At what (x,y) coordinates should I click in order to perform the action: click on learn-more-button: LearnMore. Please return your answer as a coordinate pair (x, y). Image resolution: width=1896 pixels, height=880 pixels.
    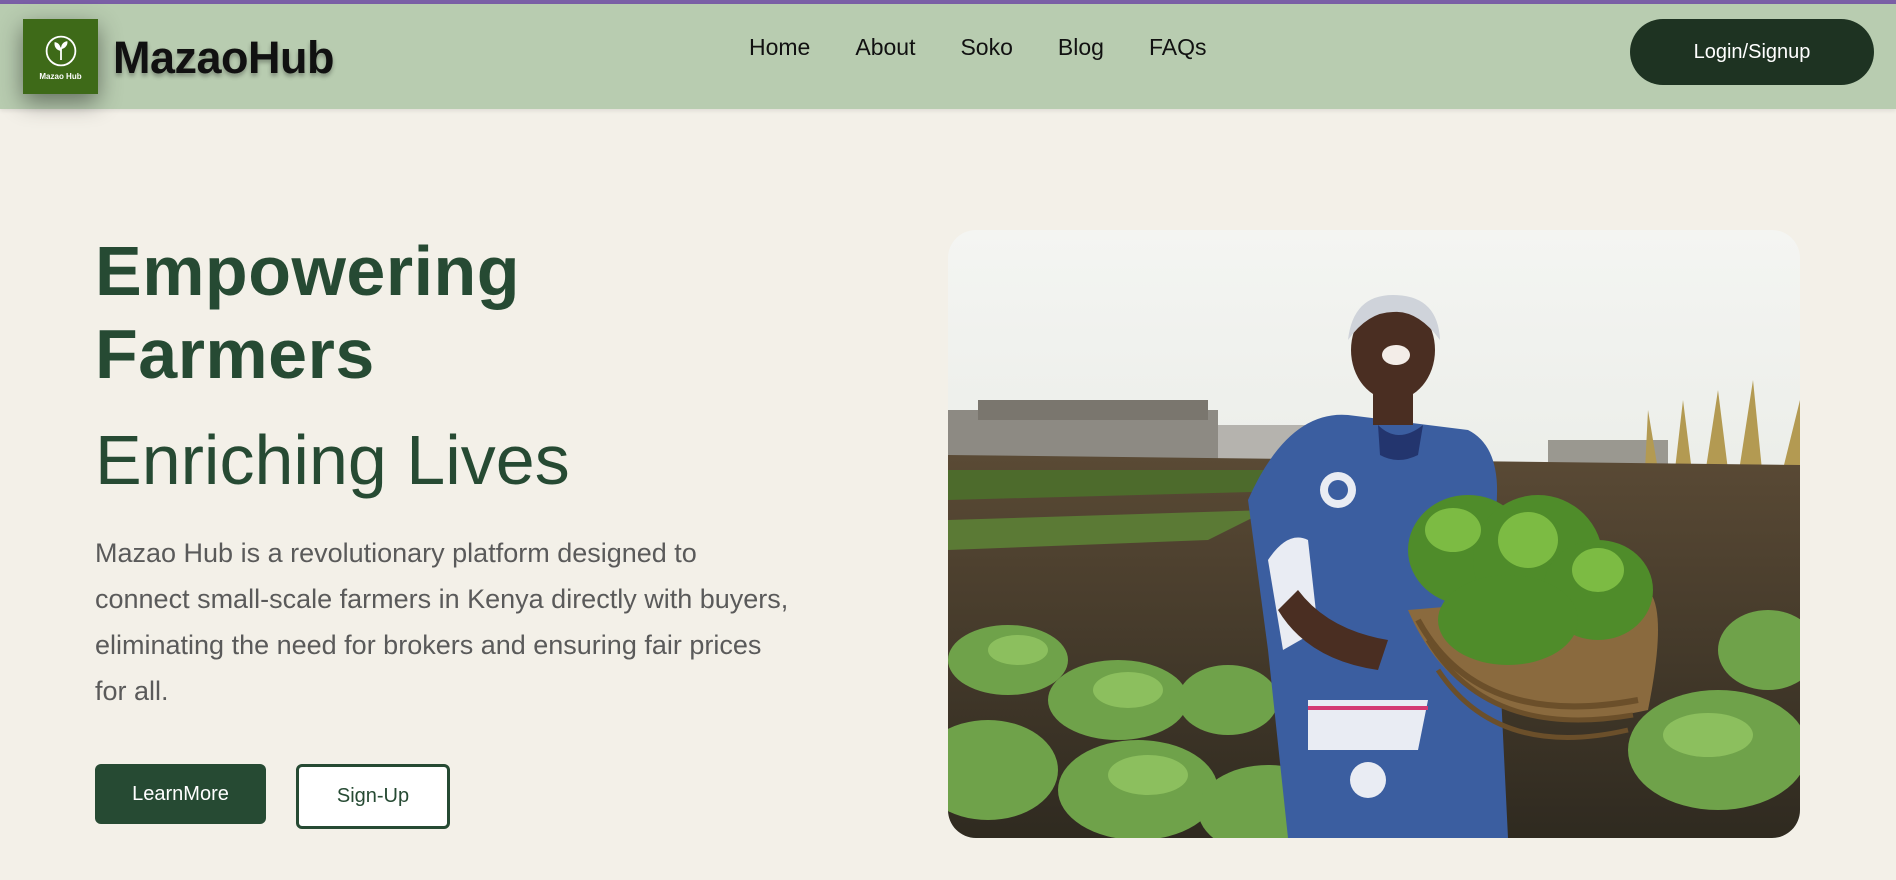
    Looking at the image, I should click on (180, 794).